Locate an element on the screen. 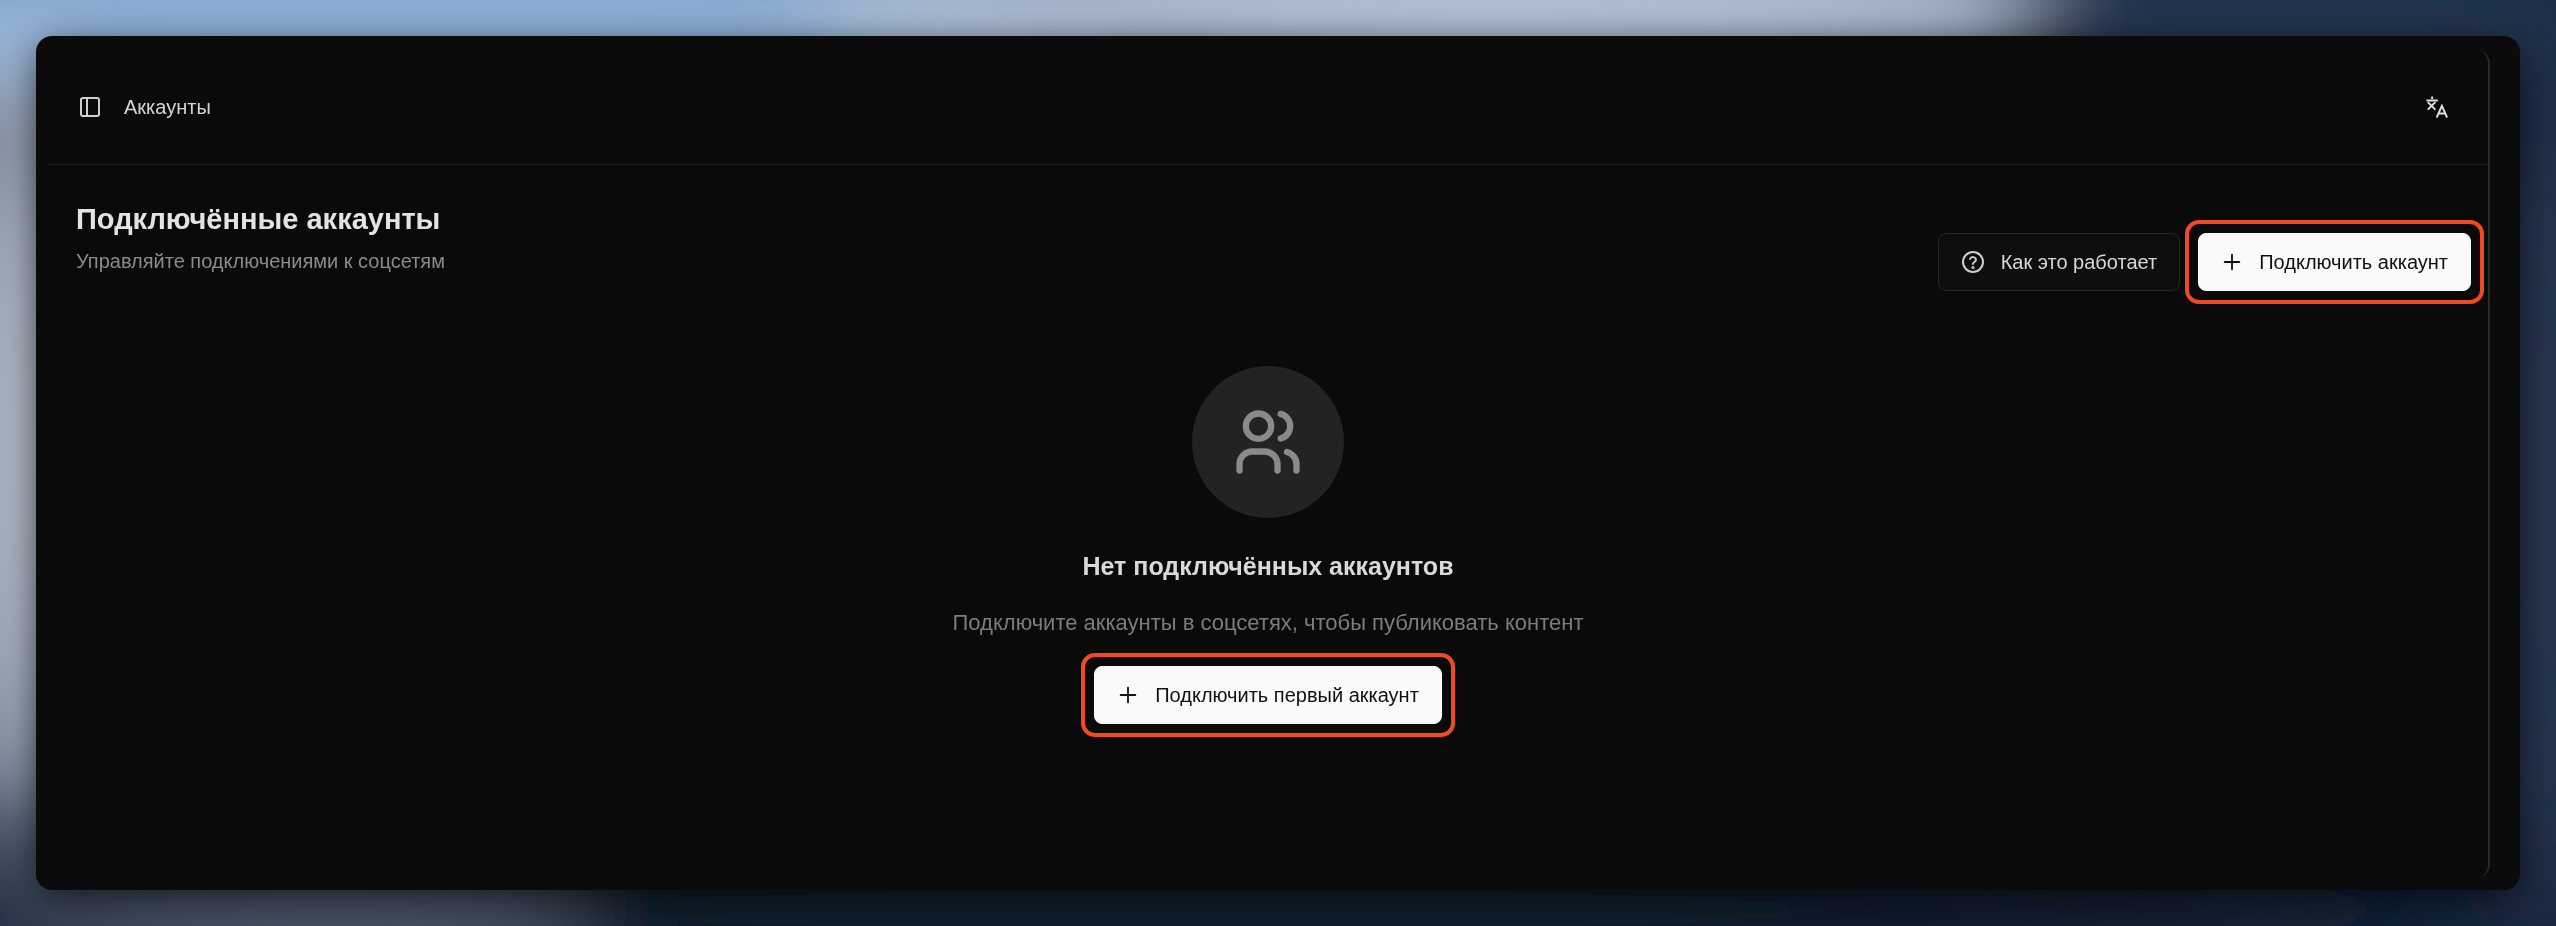  page-subtitle: Управляйте подключениями к соцсетям is located at coordinates (260, 261).